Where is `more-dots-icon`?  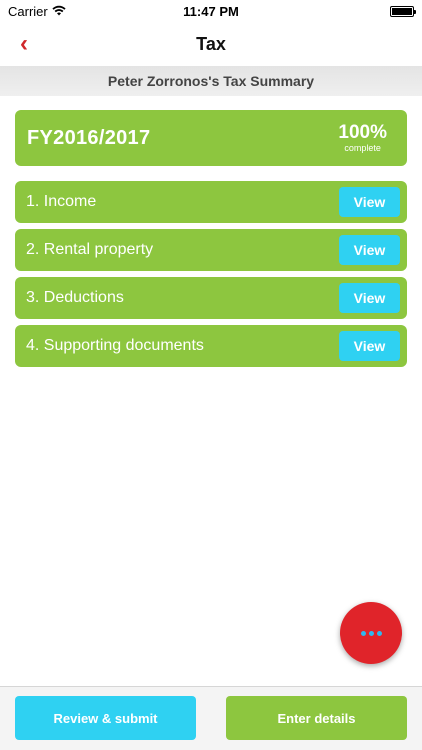
more-dots-icon is located at coordinates (371, 633).